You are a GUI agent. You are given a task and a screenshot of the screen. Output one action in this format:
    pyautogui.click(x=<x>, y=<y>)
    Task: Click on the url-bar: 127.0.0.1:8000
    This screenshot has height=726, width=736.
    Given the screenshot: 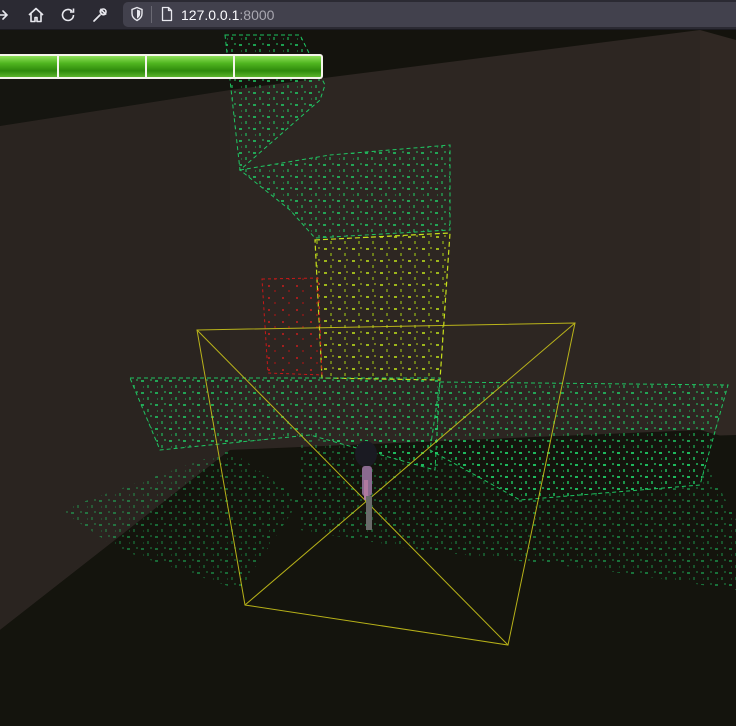 What is the action you would take?
    pyautogui.click(x=429, y=14)
    